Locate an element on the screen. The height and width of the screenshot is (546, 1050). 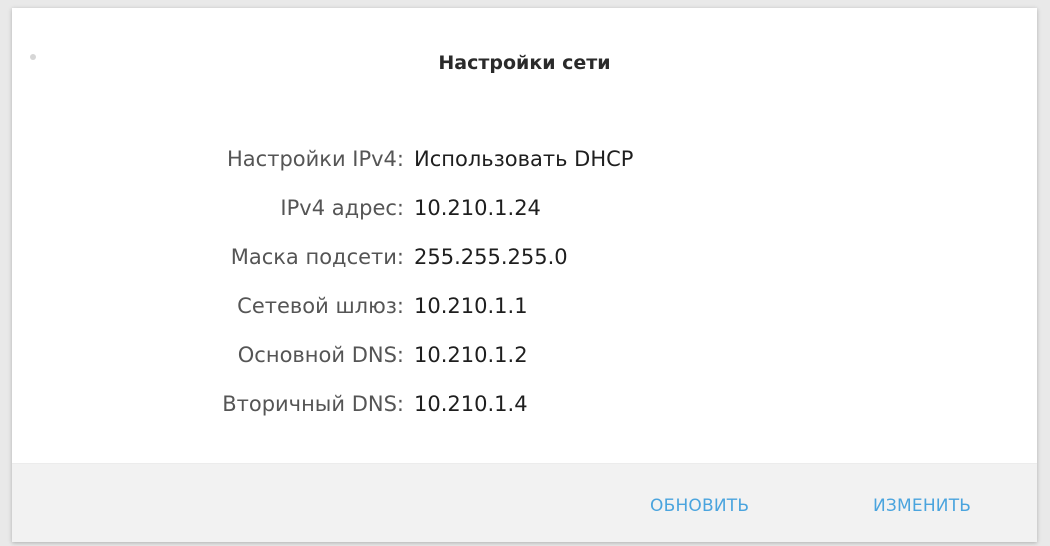
setting-value: 10.210.1.1 is located at coordinates (471, 306).